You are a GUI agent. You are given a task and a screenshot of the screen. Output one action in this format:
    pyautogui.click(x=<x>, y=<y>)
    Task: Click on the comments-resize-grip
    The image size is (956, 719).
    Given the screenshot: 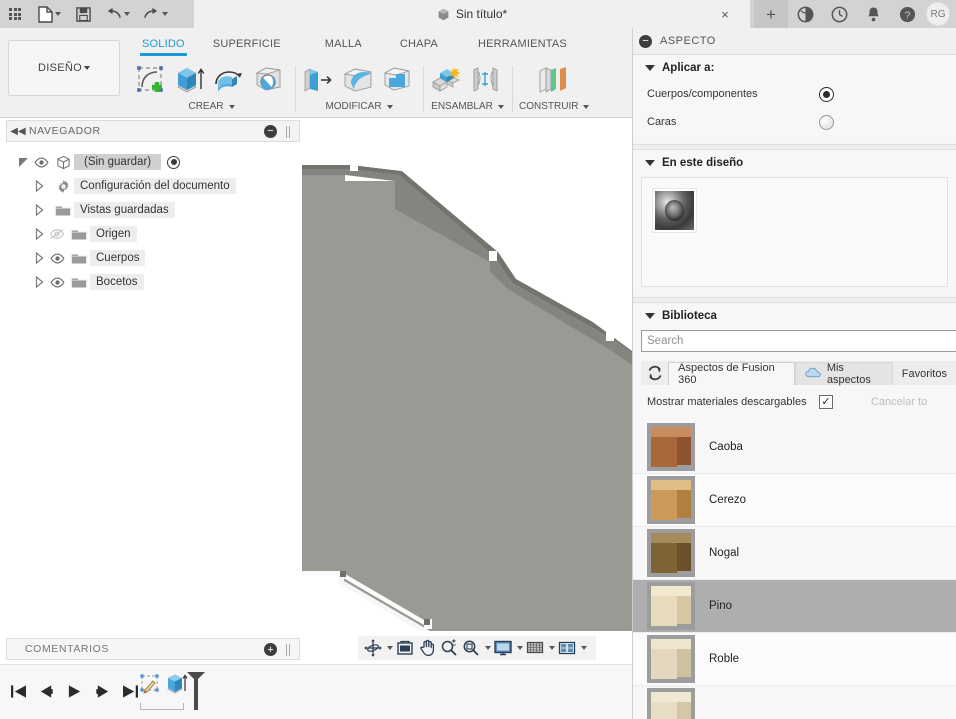 What is the action you would take?
    pyautogui.click(x=288, y=650)
    